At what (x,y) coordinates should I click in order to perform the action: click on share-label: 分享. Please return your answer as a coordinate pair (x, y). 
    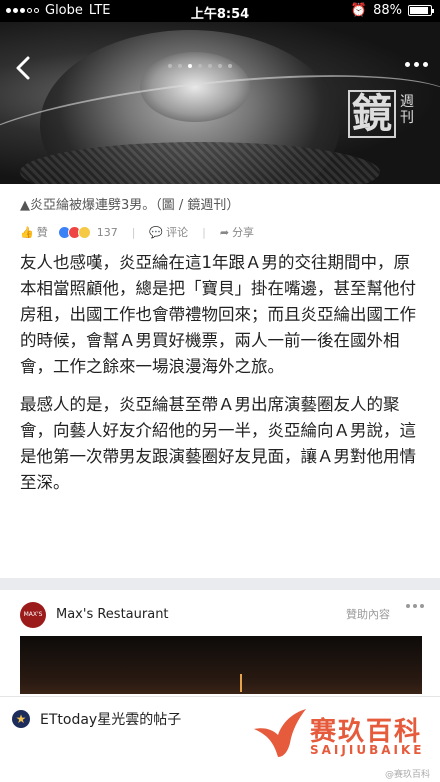
    Looking at the image, I should click on (243, 232).